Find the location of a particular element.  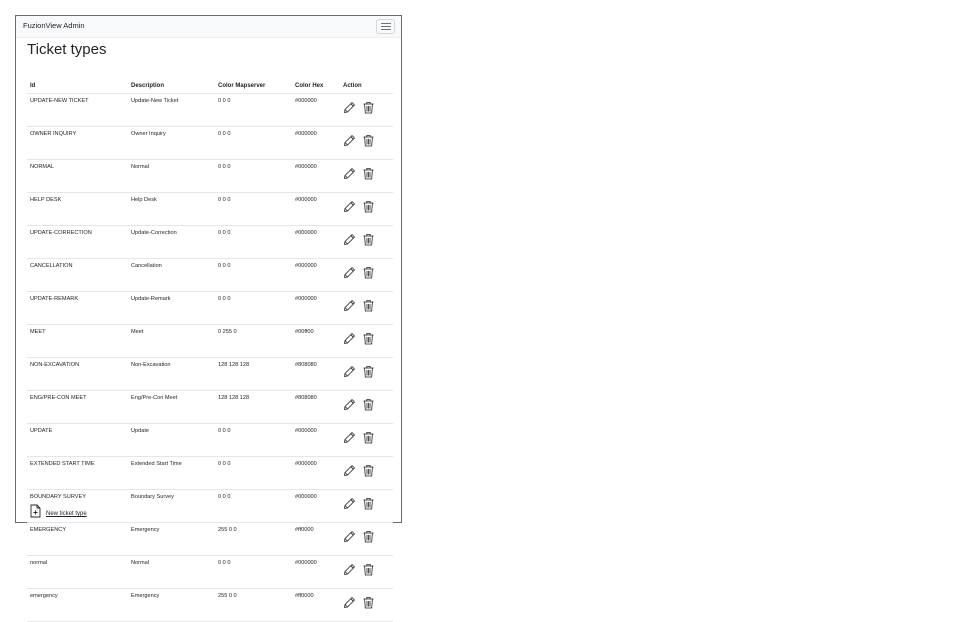

new-ticket-type-link: New ticket type is located at coordinates (58, 511).